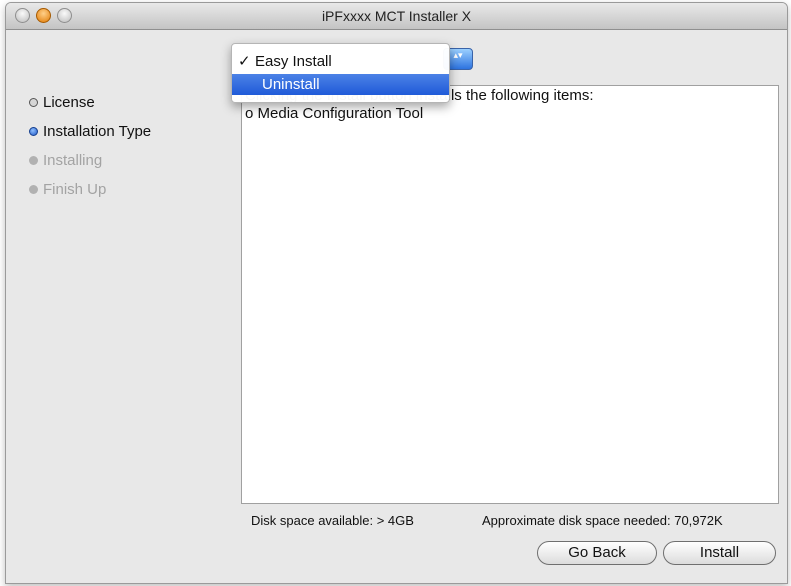 The image size is (791, 586). Describe the element at coordinates (97, 131) in the screenshot. I see `step-label: Installation Type` at that location.